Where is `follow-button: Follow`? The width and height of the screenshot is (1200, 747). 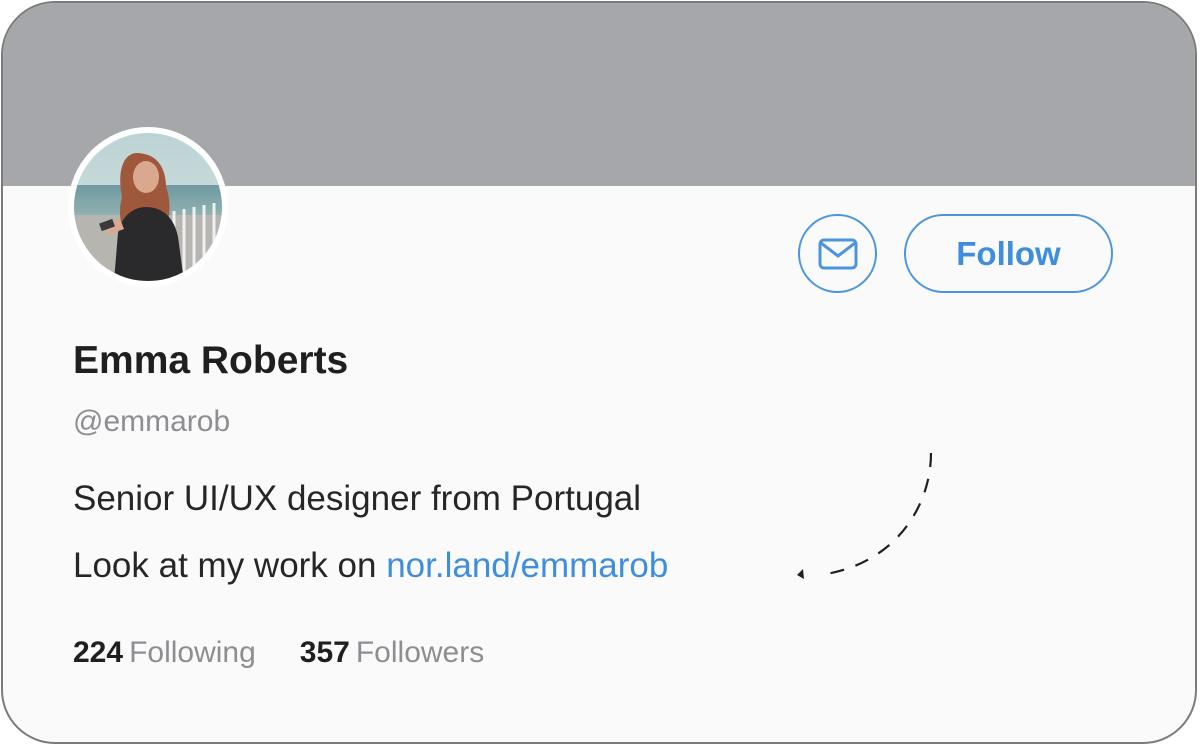
follow-button: Follow is located at coordinates (1008, 253).